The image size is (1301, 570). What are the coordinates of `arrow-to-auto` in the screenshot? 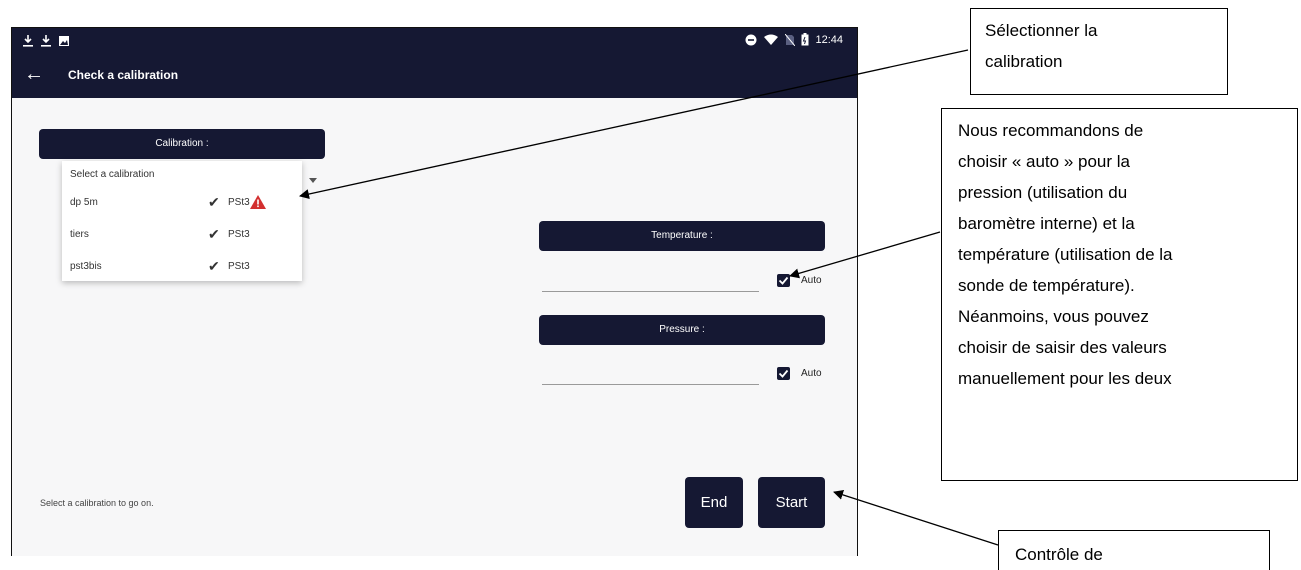 It's located at (865, 255).